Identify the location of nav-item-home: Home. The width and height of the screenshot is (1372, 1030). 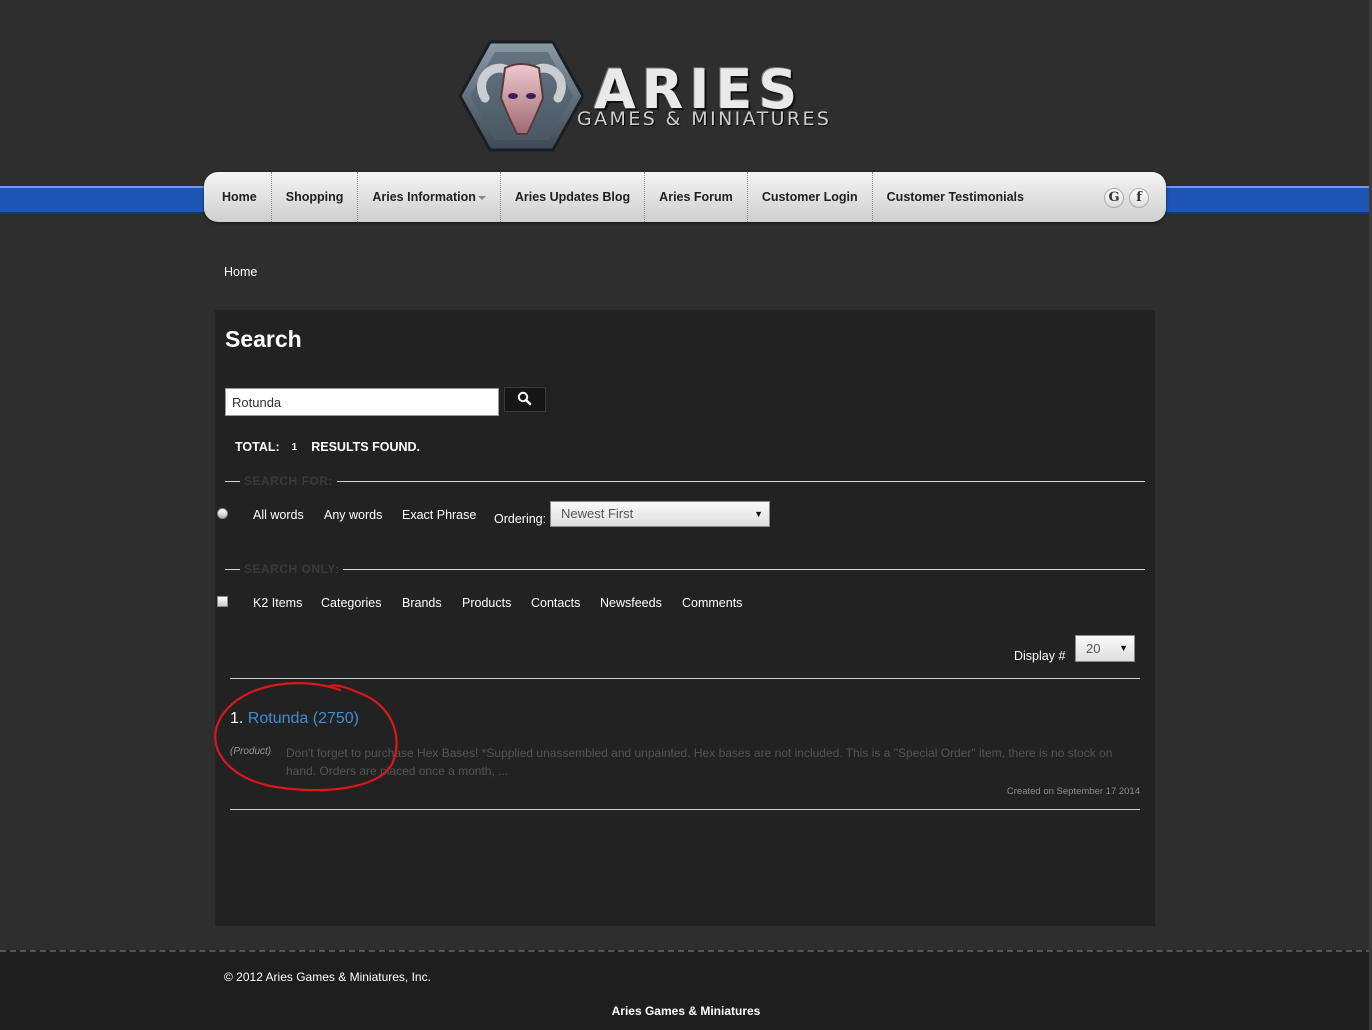
(240, 197).